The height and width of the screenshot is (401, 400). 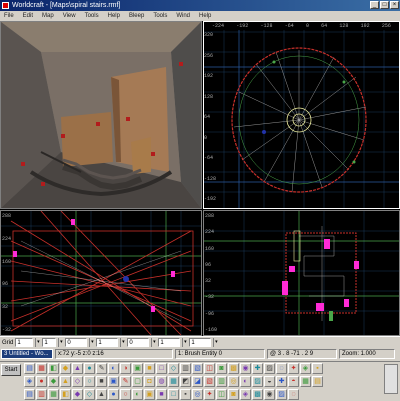 What do you see at coordinates (9, 16) in the screenshot?
I see `menu-file: File` at bounding box center [9, 16].